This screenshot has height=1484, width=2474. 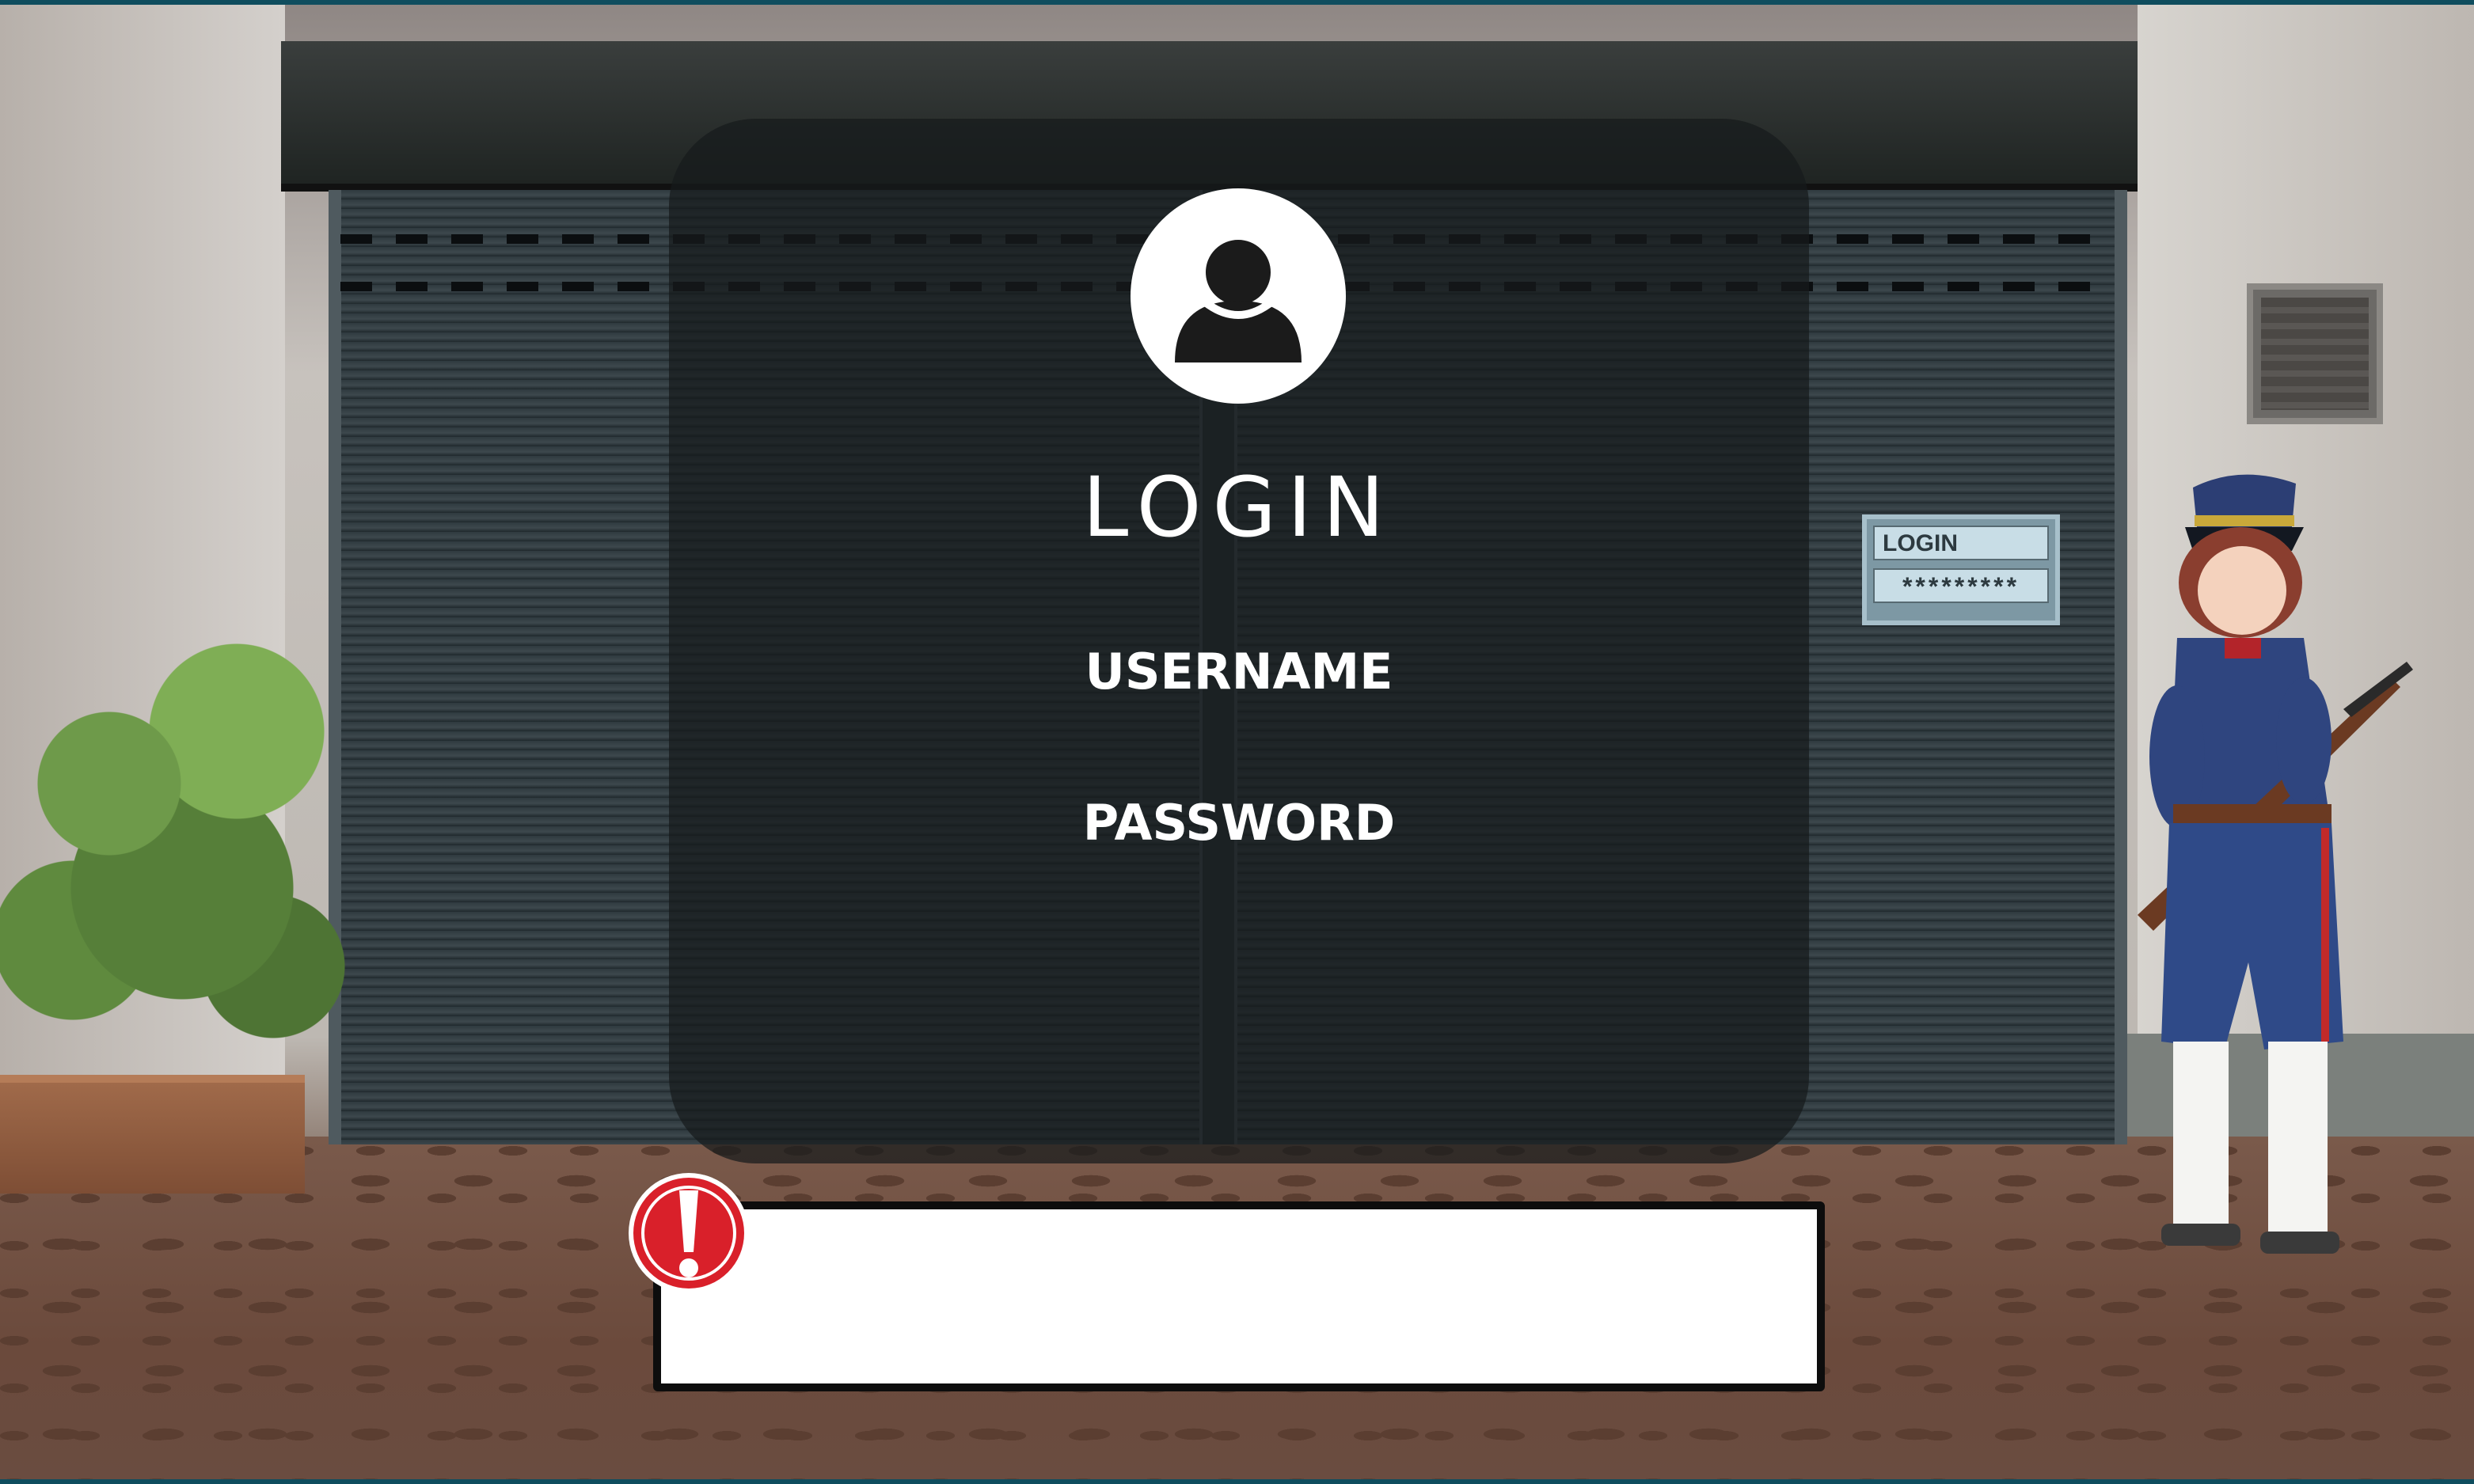 What do you see at coordinates (1240, 740) in the screenshot?
I see `username-input` at bounding box center [1240, 740].